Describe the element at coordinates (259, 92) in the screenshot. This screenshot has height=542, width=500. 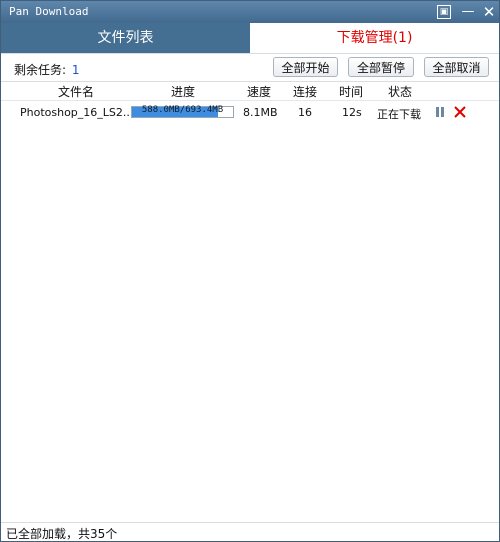
I see `header-speed: 速度` at that location.